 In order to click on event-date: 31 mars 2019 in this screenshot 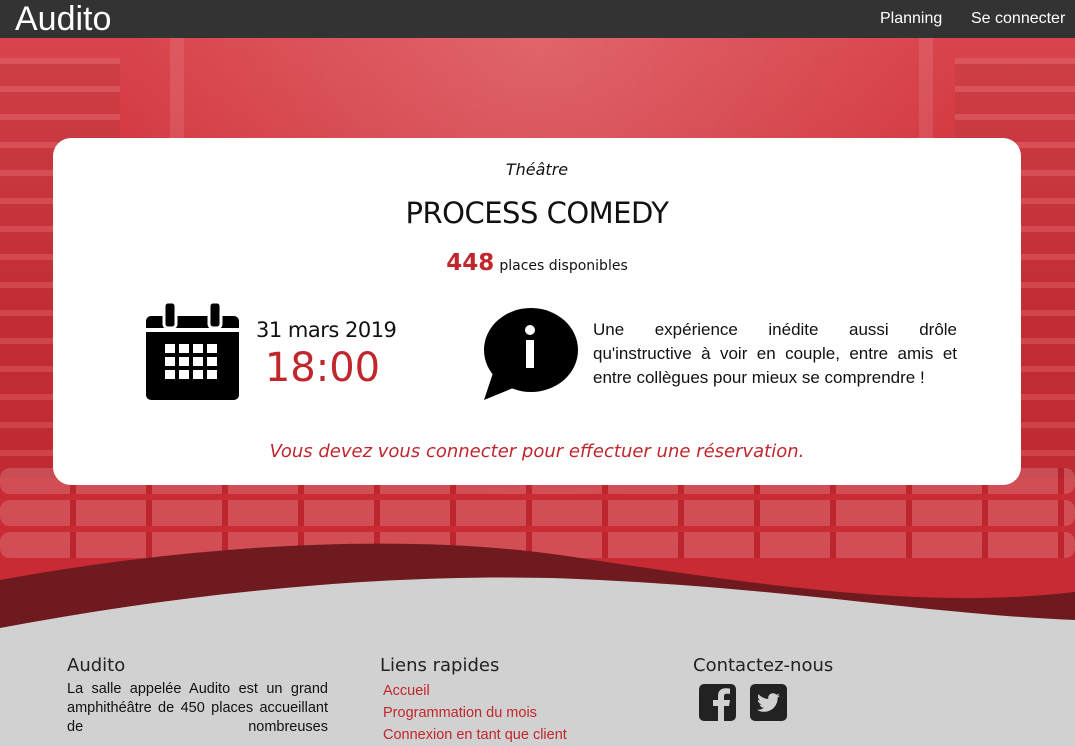, I will do `click(326, 330)`.